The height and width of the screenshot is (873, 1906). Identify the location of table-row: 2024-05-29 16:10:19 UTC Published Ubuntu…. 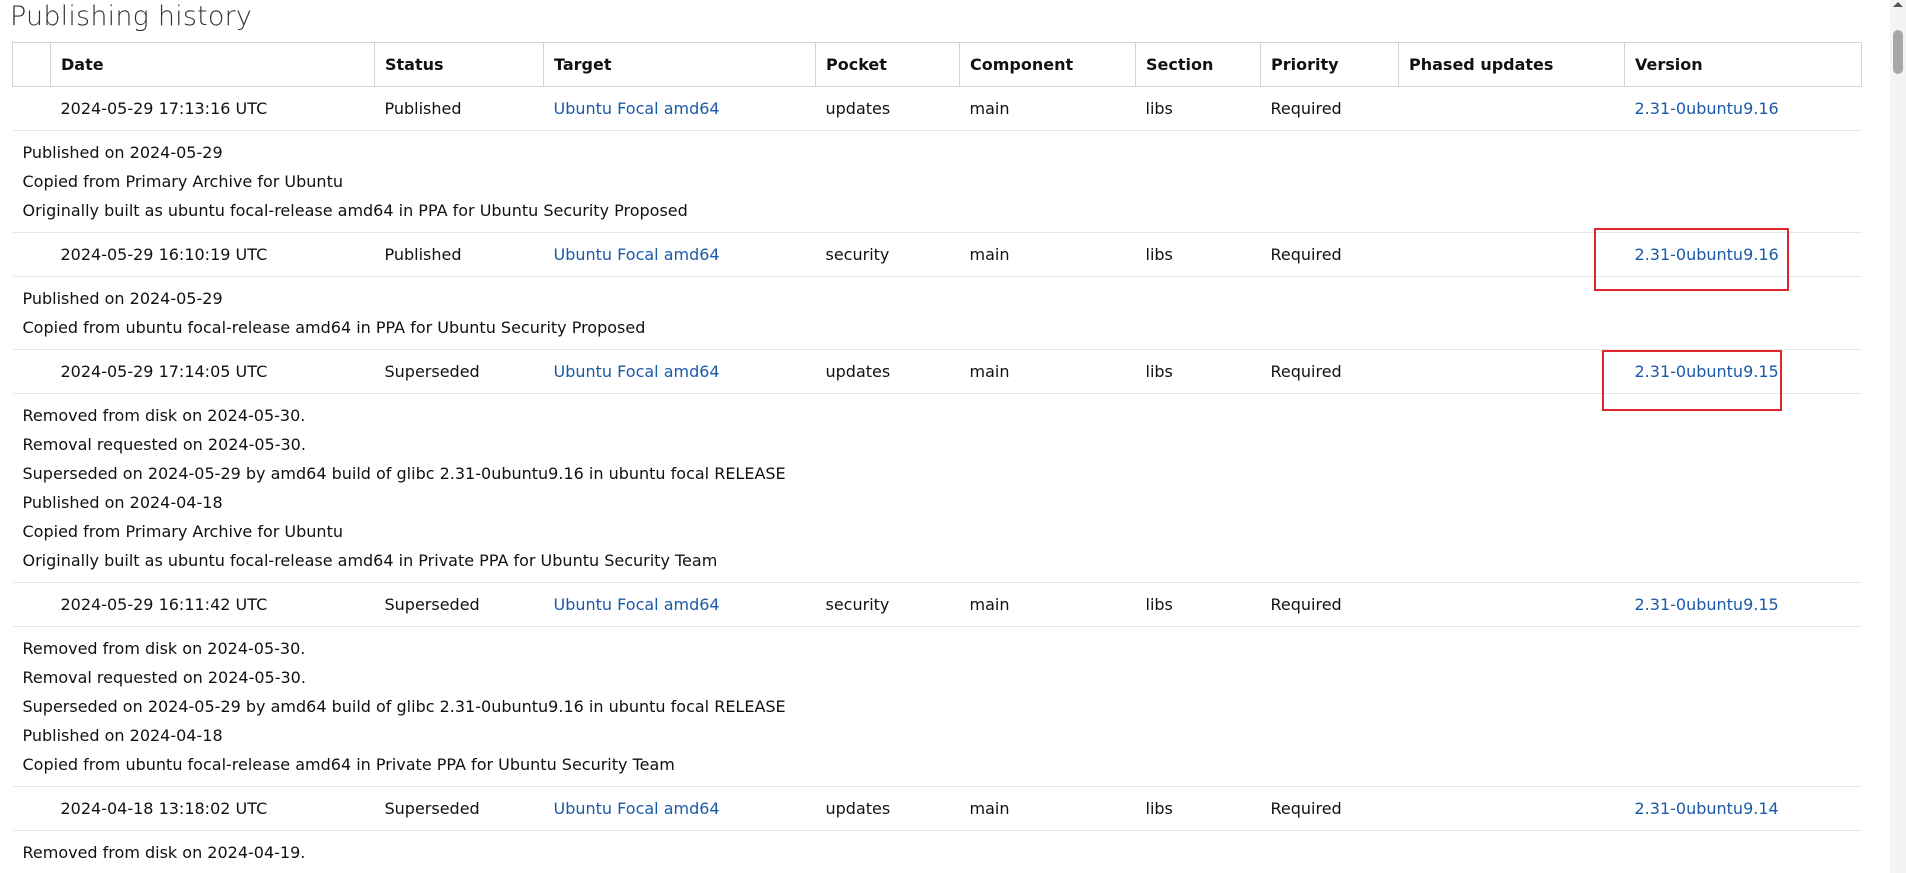
(937, 254).